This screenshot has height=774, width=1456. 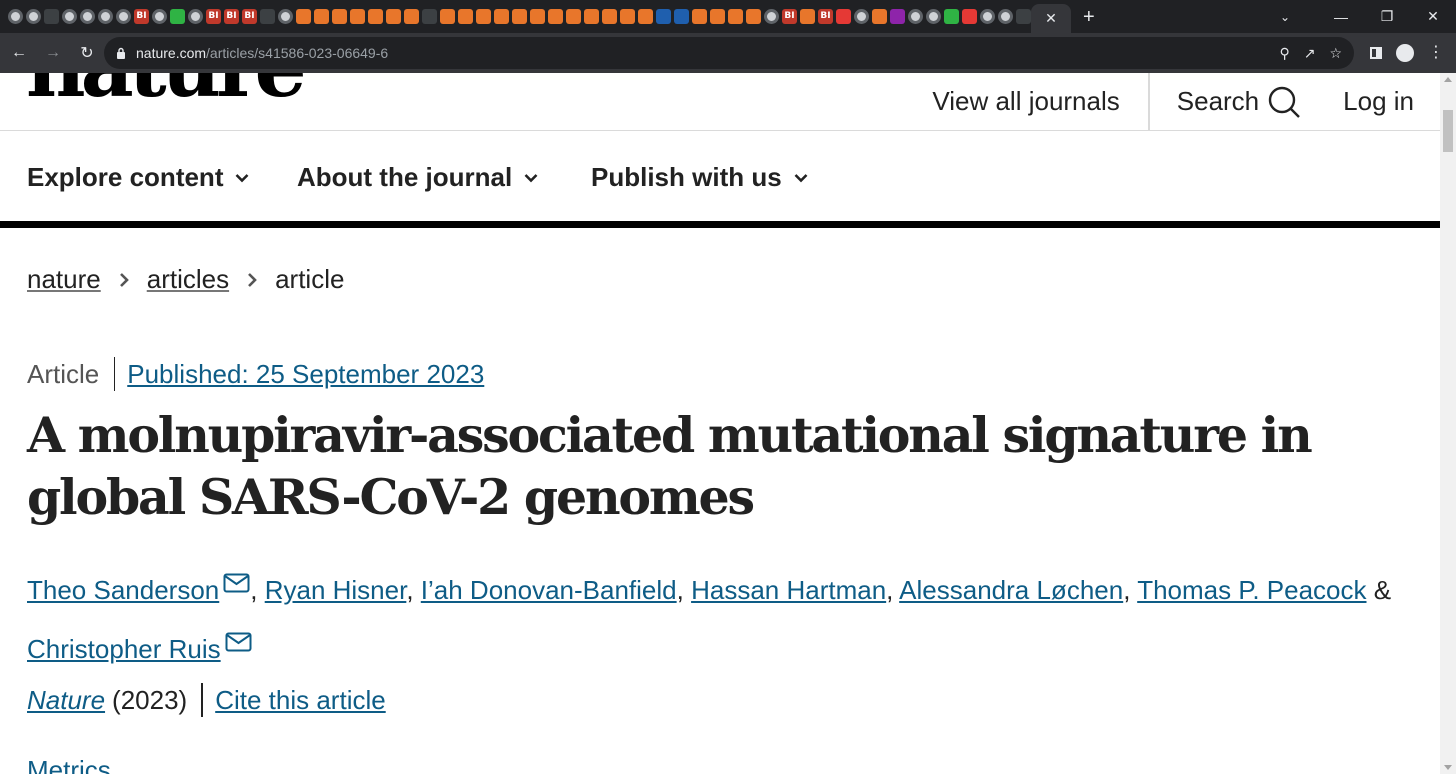 I want to click on scroll-up-arrow-icon, so click(x=1448, y=79).